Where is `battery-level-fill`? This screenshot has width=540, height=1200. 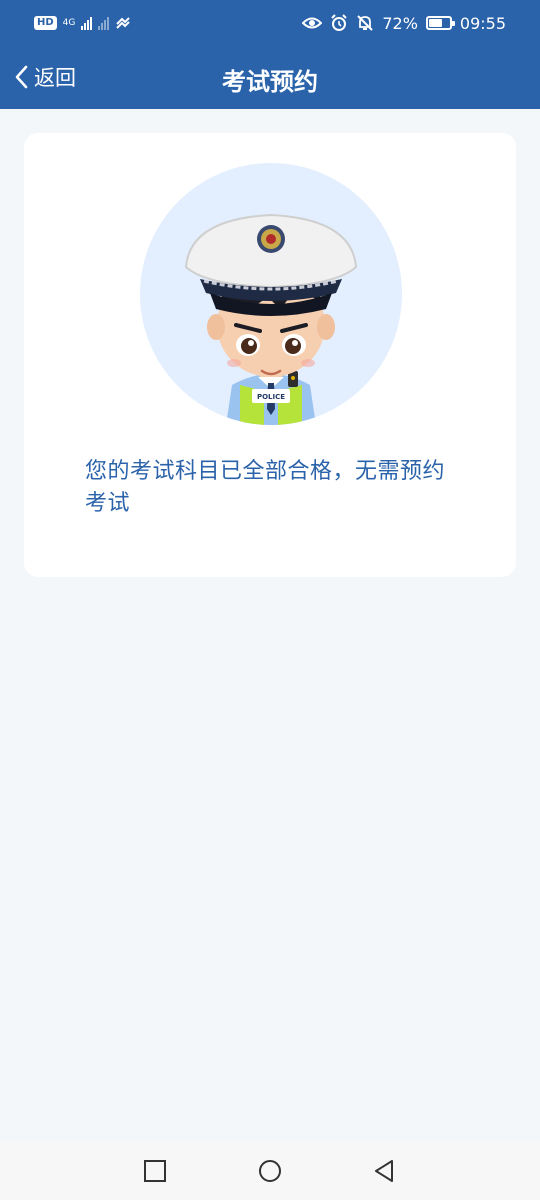
battery-level-fill is located at coordinates (435, 23).